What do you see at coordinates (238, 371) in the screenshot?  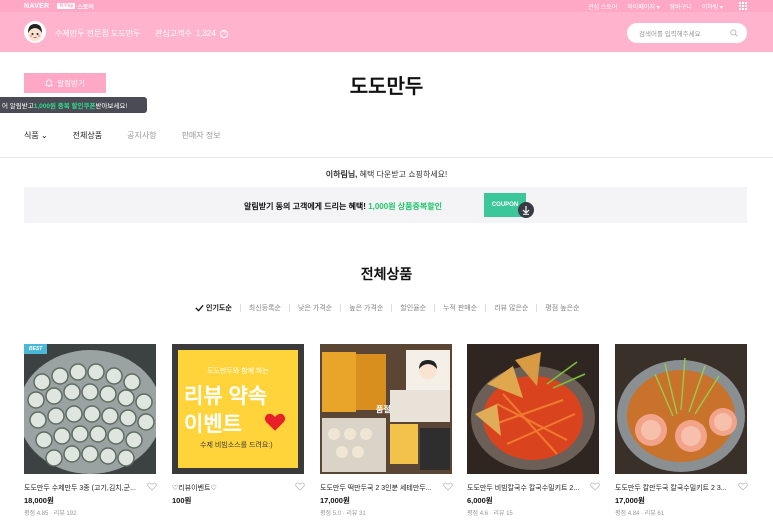 I see `thumb-line-1: 도도만두와 함께 하는` at bounding box center [238, 371].